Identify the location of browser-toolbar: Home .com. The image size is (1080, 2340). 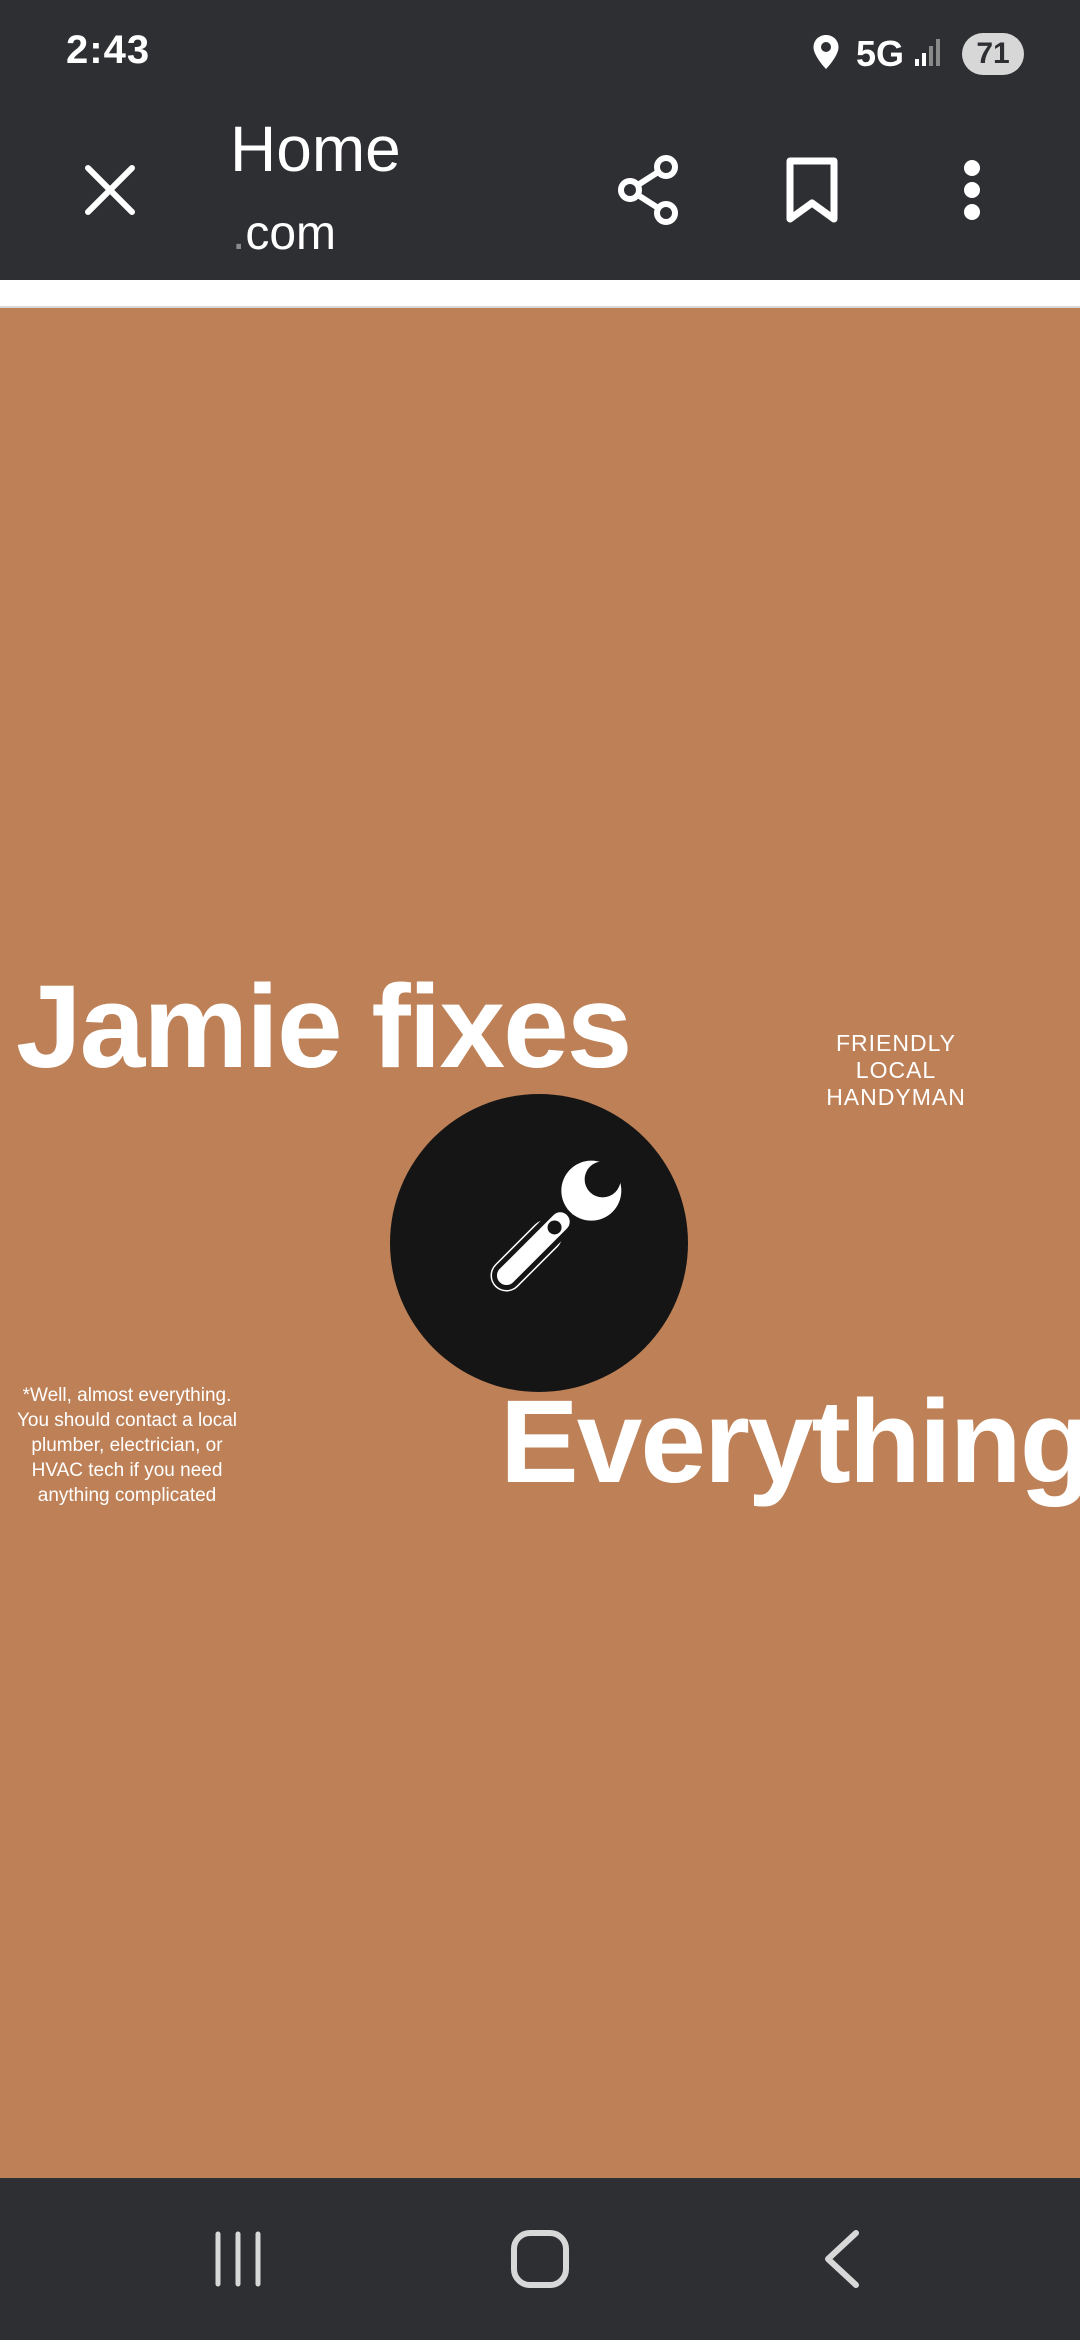
(540, 194).